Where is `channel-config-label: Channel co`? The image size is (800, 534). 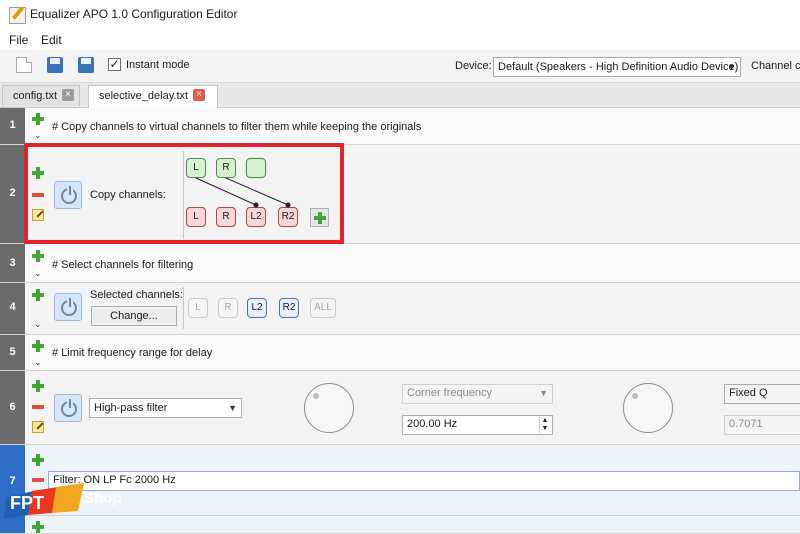
channel-config-label: Channel co is located at coordinates (775, 66).